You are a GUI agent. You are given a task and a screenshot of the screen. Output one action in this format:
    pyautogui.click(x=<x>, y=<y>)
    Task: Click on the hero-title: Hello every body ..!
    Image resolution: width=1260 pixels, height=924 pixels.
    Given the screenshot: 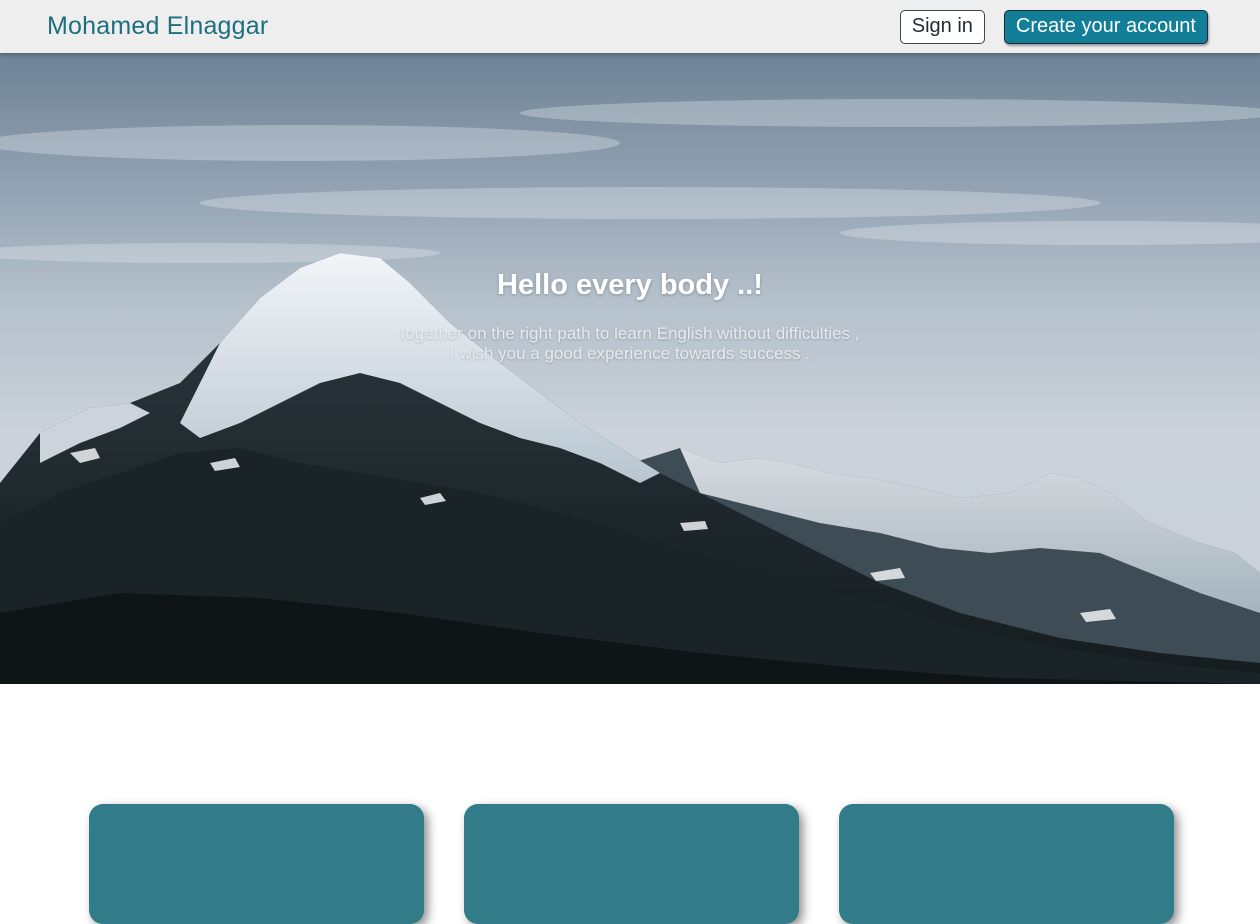 What is the action you would take?
    pyautogui.click(x=630, y=285)
    